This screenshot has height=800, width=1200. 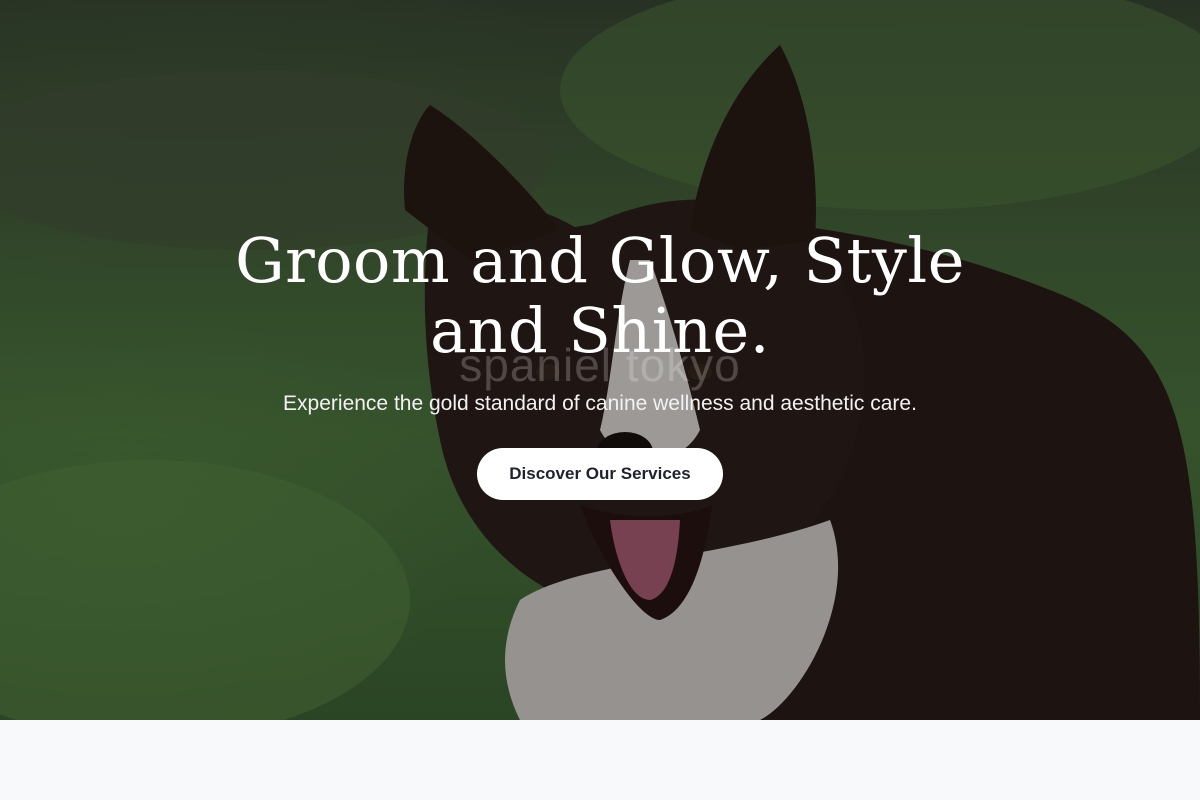 I want to click on hero-title: Groom and Glow, Style and Shine., so click(x=600, y=295).